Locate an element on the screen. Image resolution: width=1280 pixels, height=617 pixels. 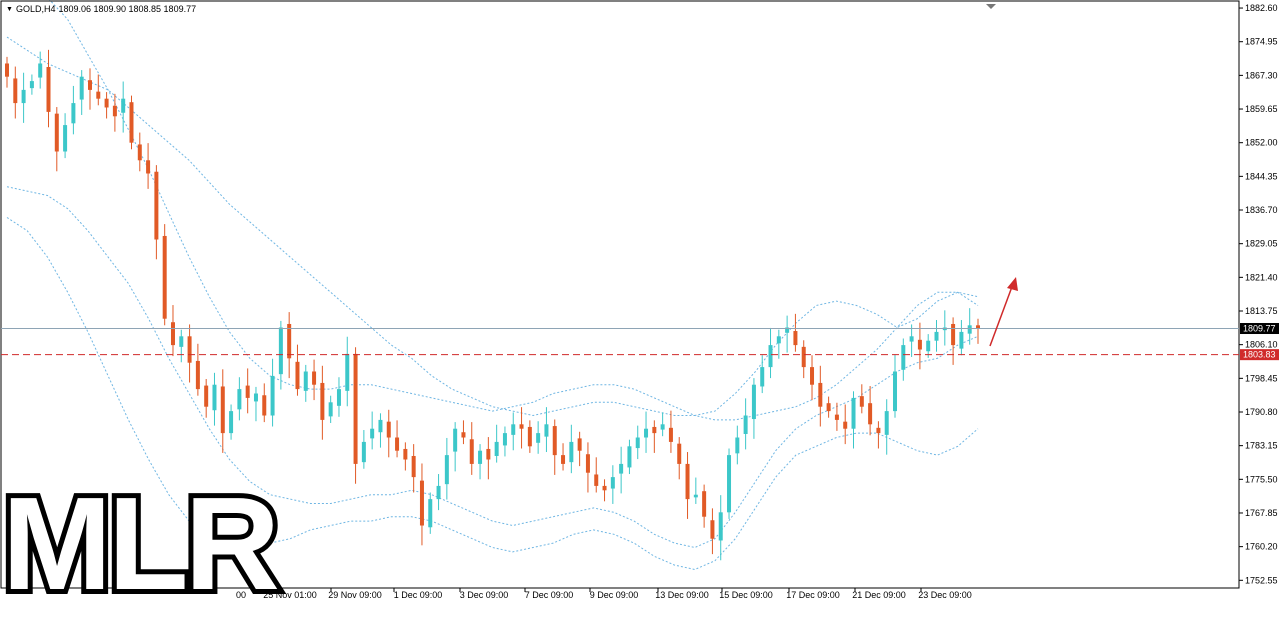
y-tick-label: 1783.15 is located at coordinates (1261, 446).